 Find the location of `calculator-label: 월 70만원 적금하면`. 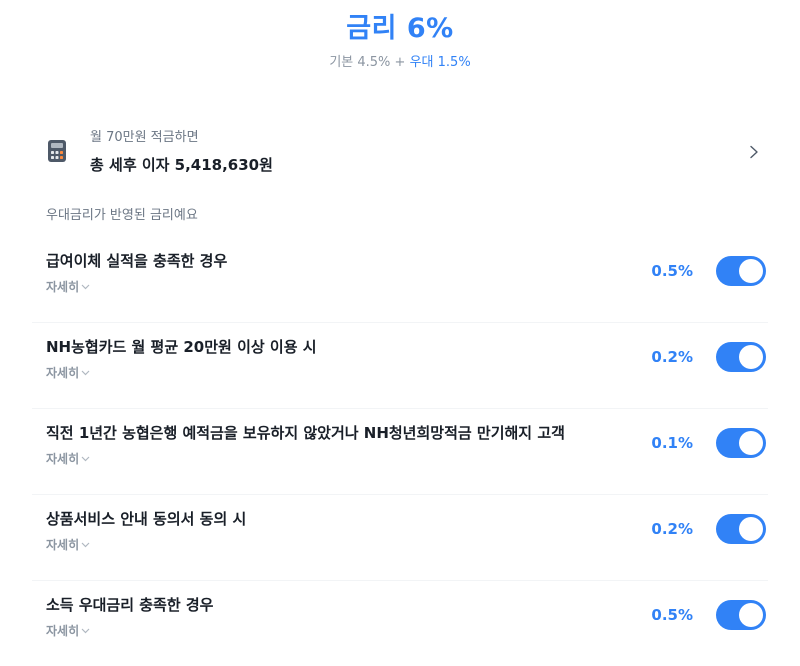

calculator-label: 월 70만원 적금하면 is located at coordinates (144, 137).